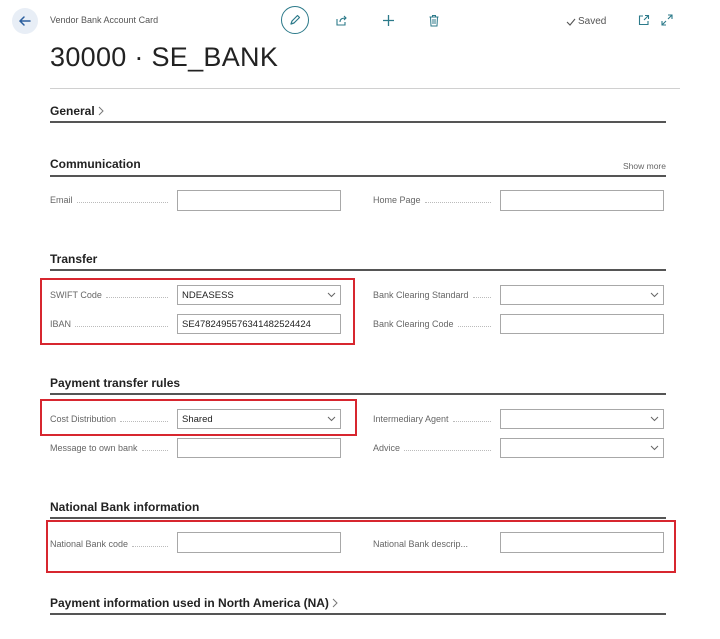 This screenshot has height=639, width=720. What do you see at coordinates (259, 448) in the screenshot?
I see `message-to-own-bank-field` at bounding box center [259, 448].